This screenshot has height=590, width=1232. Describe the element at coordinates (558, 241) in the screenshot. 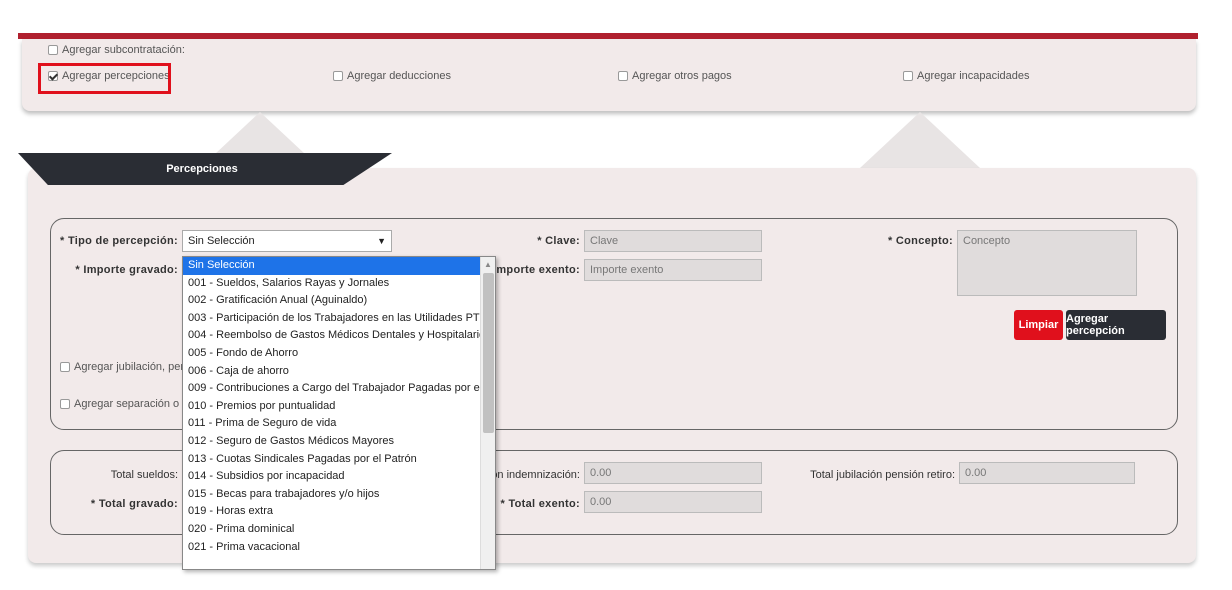

I see `clave-label: * Clave:` at that location.